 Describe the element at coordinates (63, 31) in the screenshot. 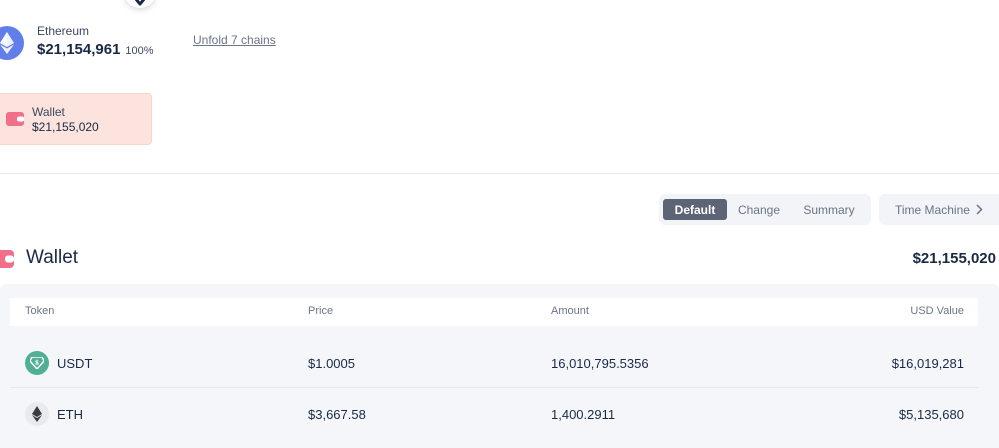

I see `chain-name: Ethereum` at that location.